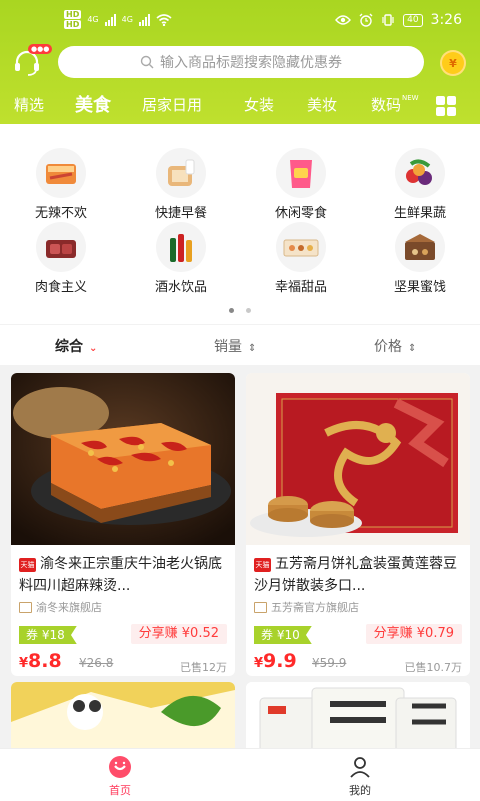 The image size is (480, 801). Describe the element at coordinates (283, 635) in the screenshot. I see `coupon-badge: 券 ¥10` at that location.